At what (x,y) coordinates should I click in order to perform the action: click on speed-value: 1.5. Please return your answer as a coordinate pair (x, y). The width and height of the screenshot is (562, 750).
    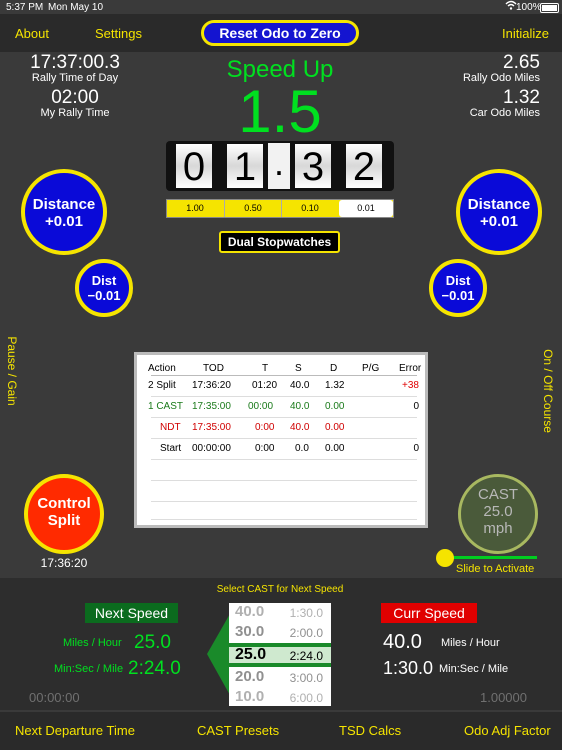
    Looking at the image, I should click on (280, 111).